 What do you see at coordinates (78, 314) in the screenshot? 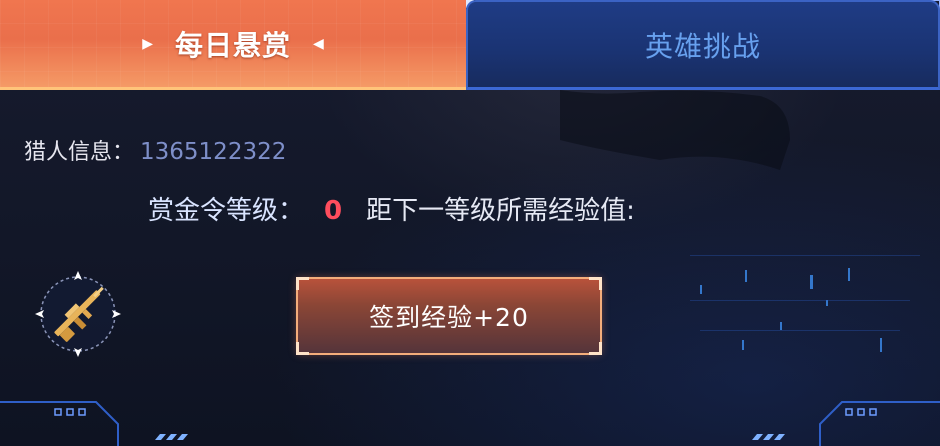
I see `rifle-crosshair-icon` at bounding box center [78, 314].